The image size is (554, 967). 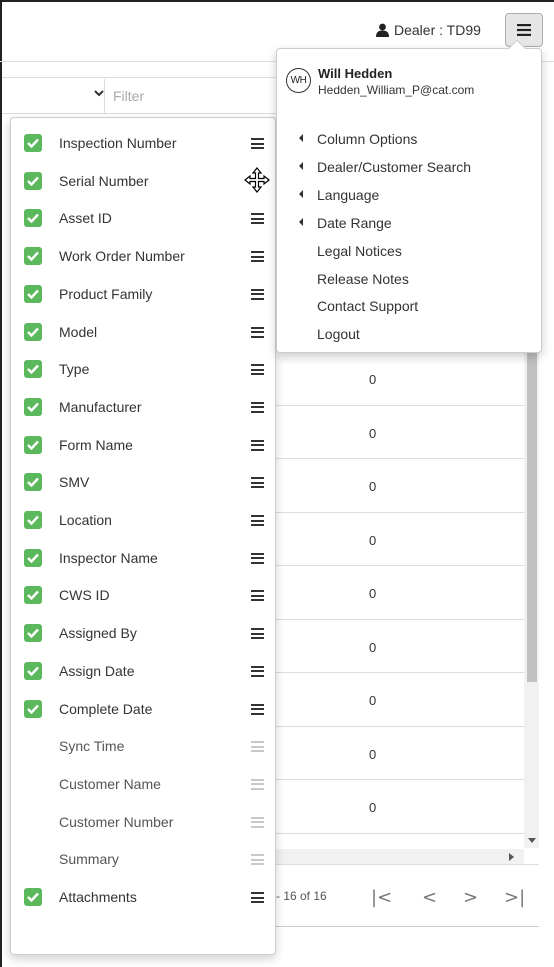 What do you see at coordinates (532, 840) in the screenshot?
I see `scroll-down-arrow-icon` at bounding box center [532, 840].